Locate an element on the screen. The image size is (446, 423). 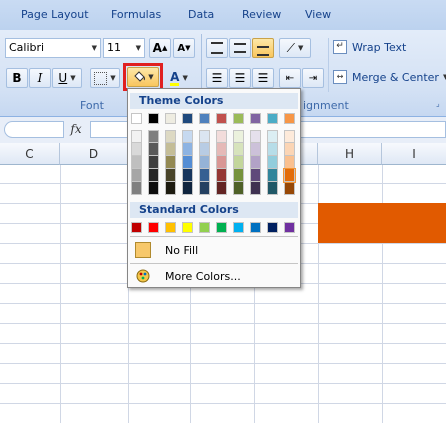
align-top-button is located at coordinates (217, 48).